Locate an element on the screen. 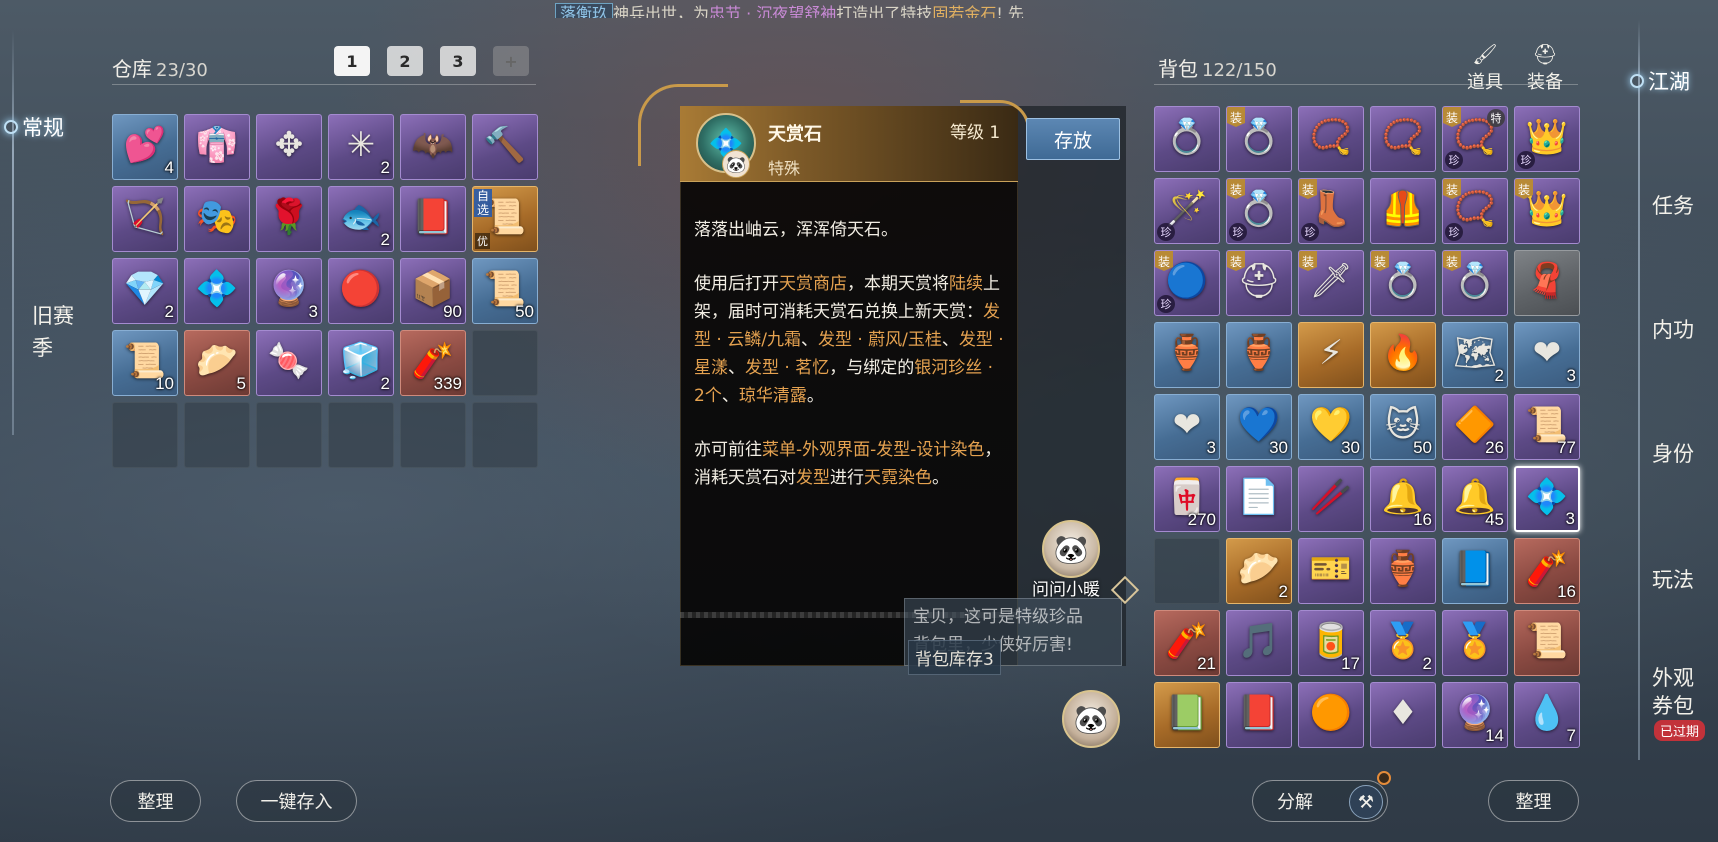 This screenshot has width=1718, height=842. backpack-slot: 🎫 is located at coordinates (1331, 571).